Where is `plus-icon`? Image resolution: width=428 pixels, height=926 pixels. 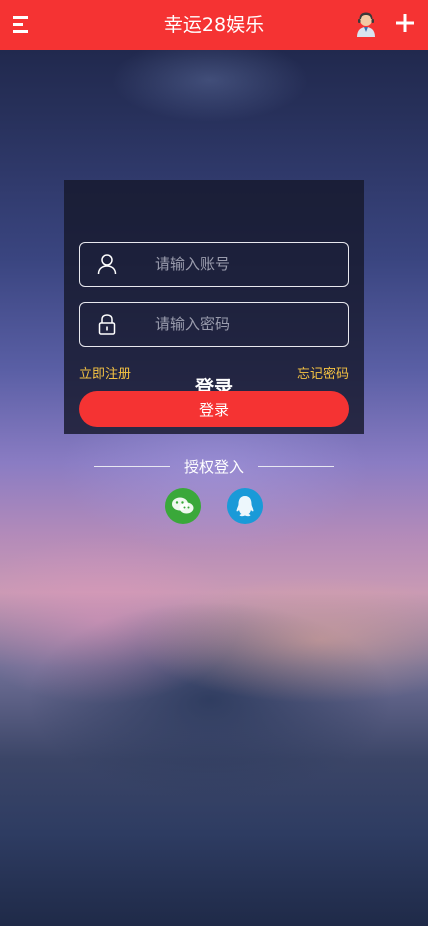 plus-icon is located at coordinates (405, 23).